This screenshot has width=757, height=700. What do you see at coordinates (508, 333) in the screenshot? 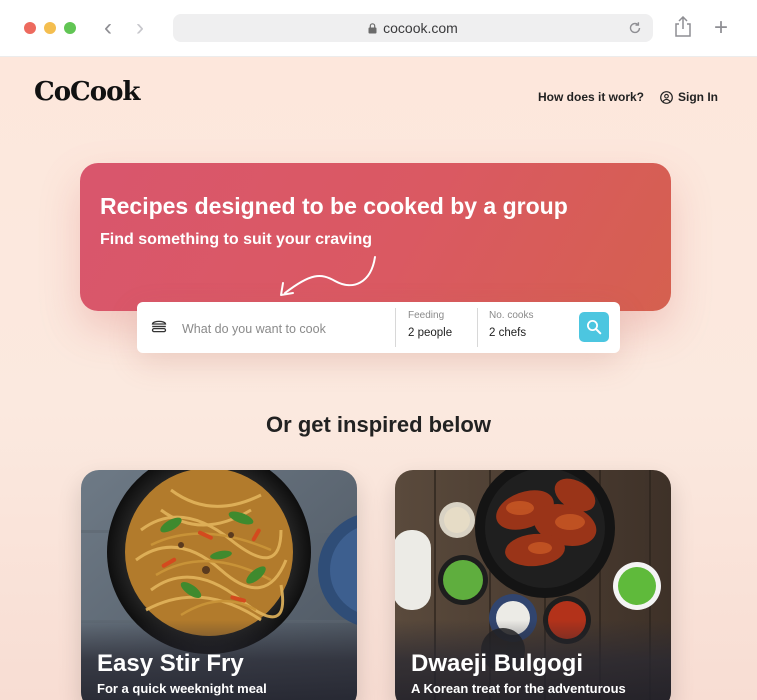
I see `cooks-value: 2 chefs` at bounding box center [508, 333].